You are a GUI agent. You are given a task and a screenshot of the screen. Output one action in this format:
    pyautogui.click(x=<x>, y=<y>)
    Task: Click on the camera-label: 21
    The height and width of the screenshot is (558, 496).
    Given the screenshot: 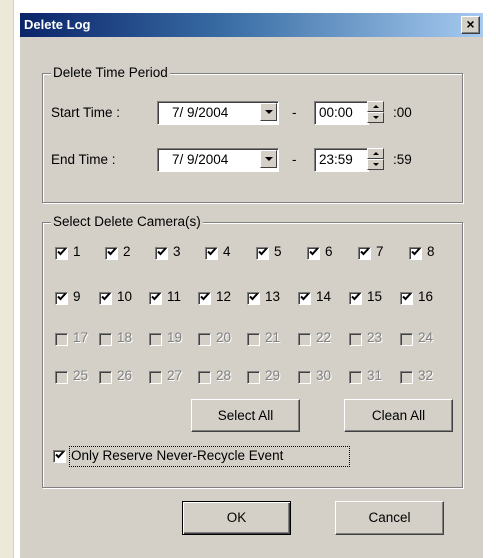 What is the action you would take?
    pyautogui.click(x=273, y=337)
    